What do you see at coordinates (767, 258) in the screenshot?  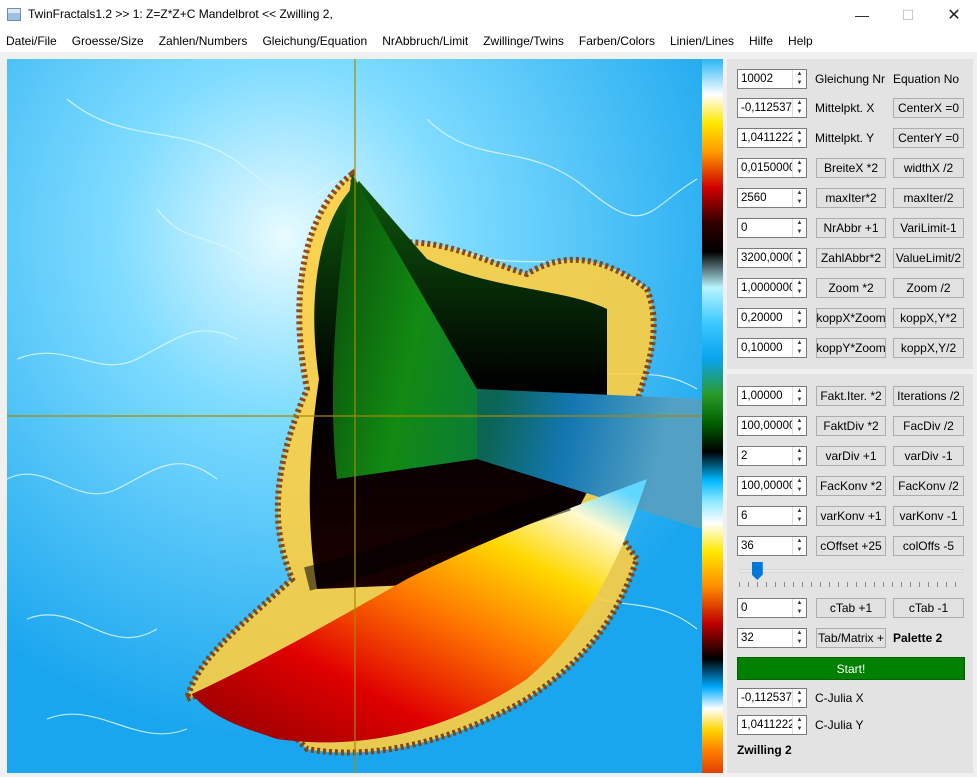 I see `spin-value: 3200,0000` at bounding box center [767, 258].